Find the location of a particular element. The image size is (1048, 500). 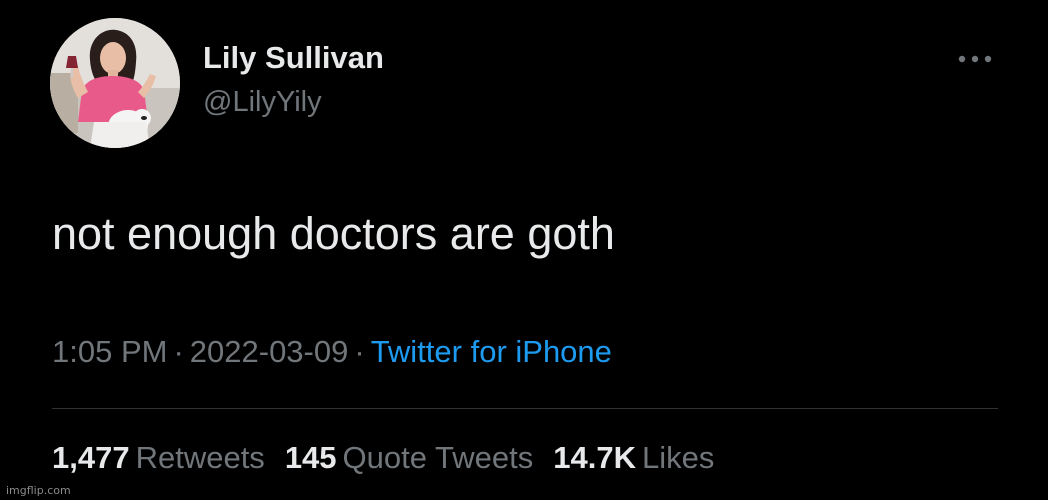

quote-tweets-count: 145 is located at coordinates (310, 457).